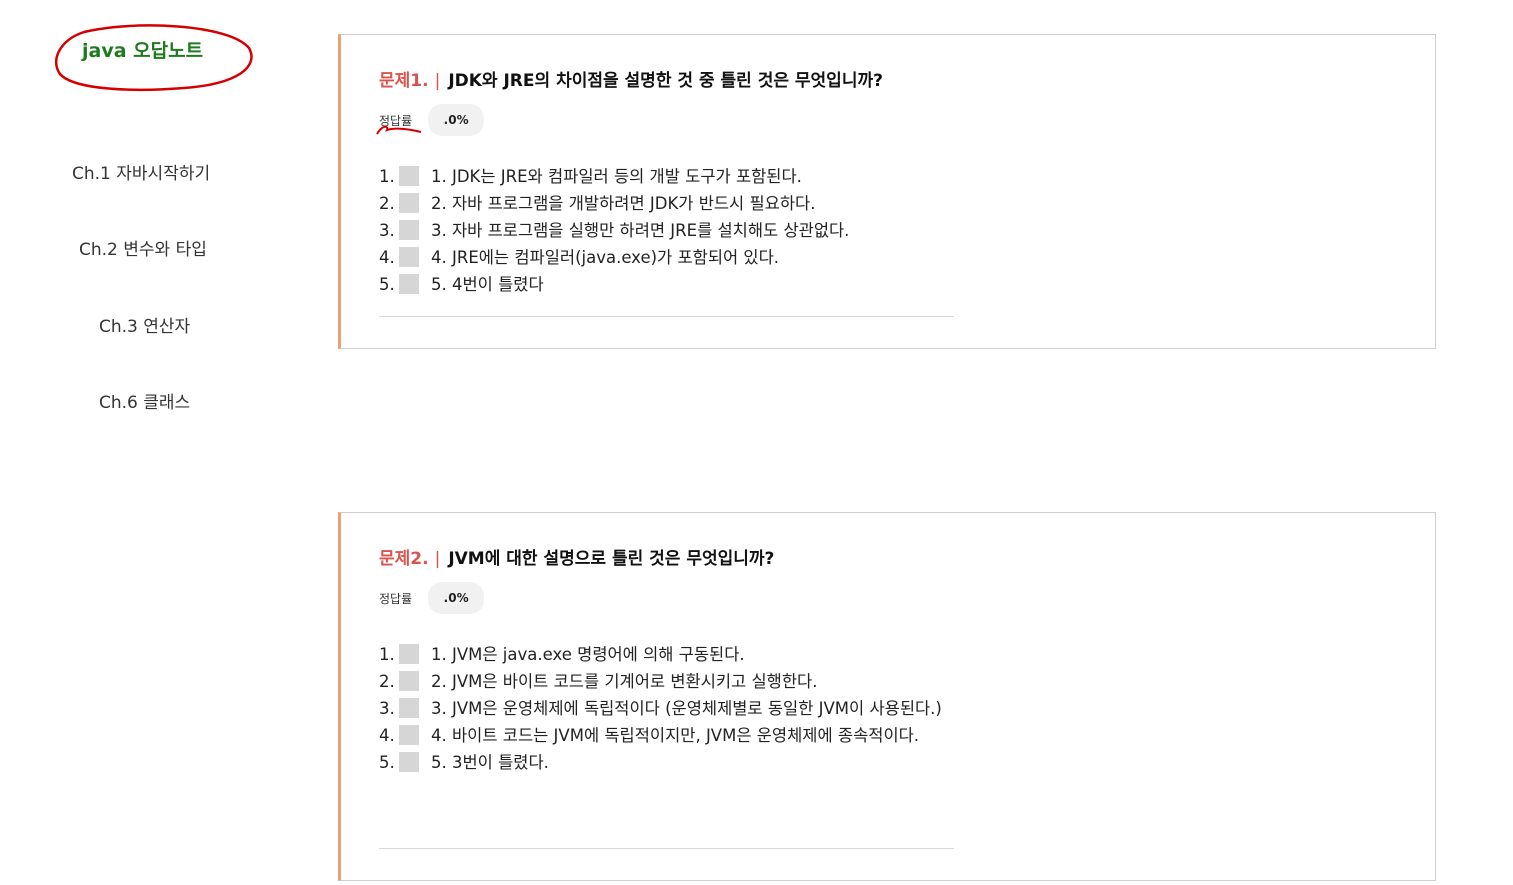 This screenshot has width=1513, height=885. I want to click on logo: java 오답노트, so click(154, 58).